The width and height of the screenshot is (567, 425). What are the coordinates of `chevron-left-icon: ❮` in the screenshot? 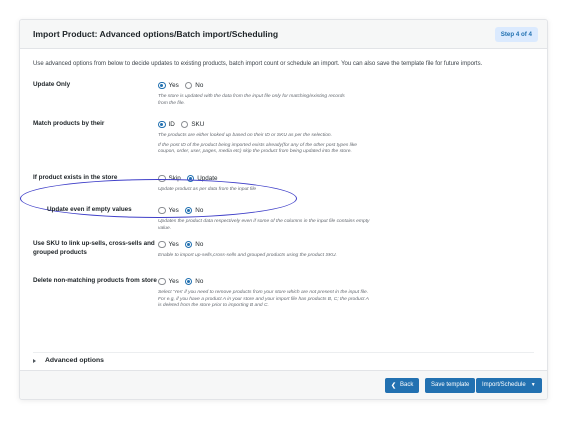 It's located at (394, 385).